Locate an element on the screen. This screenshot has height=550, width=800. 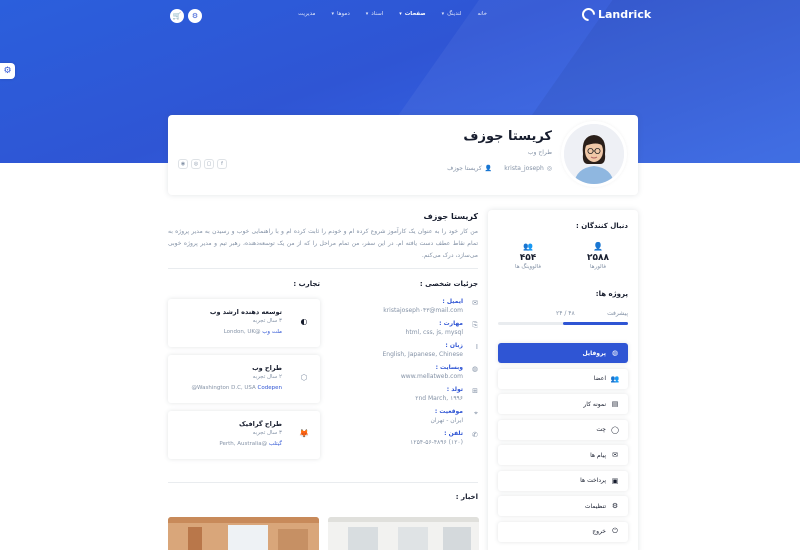
detail-value: English, Japanese, Chinese is located at coordinates (422, 354).